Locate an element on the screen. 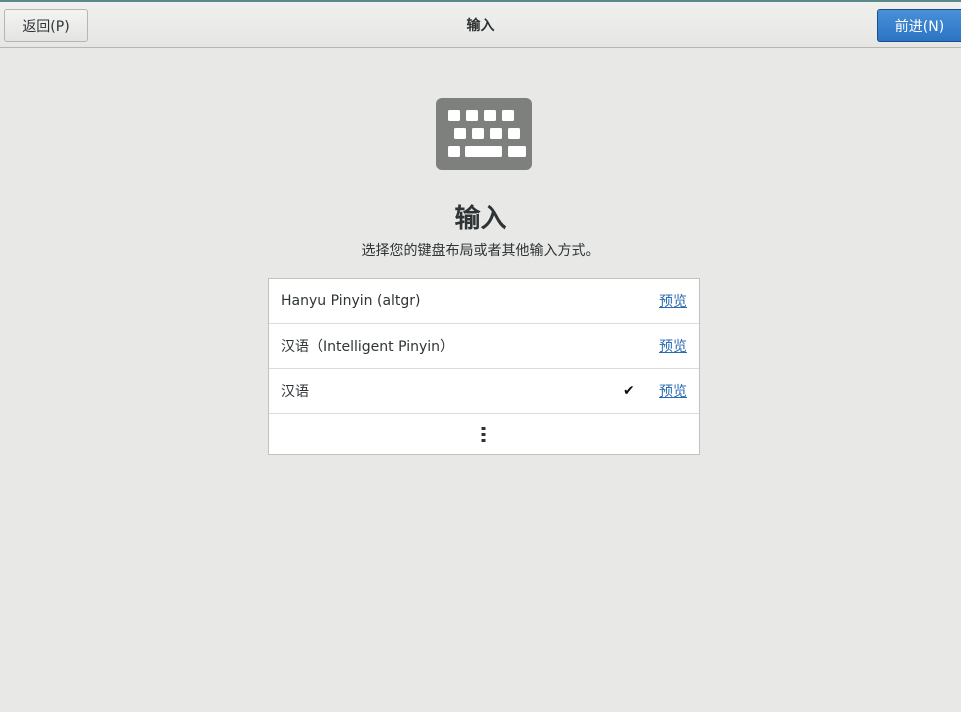  input-source-label: 汉语（Intelligent Pinyin） is located at coordinates (368, 347).